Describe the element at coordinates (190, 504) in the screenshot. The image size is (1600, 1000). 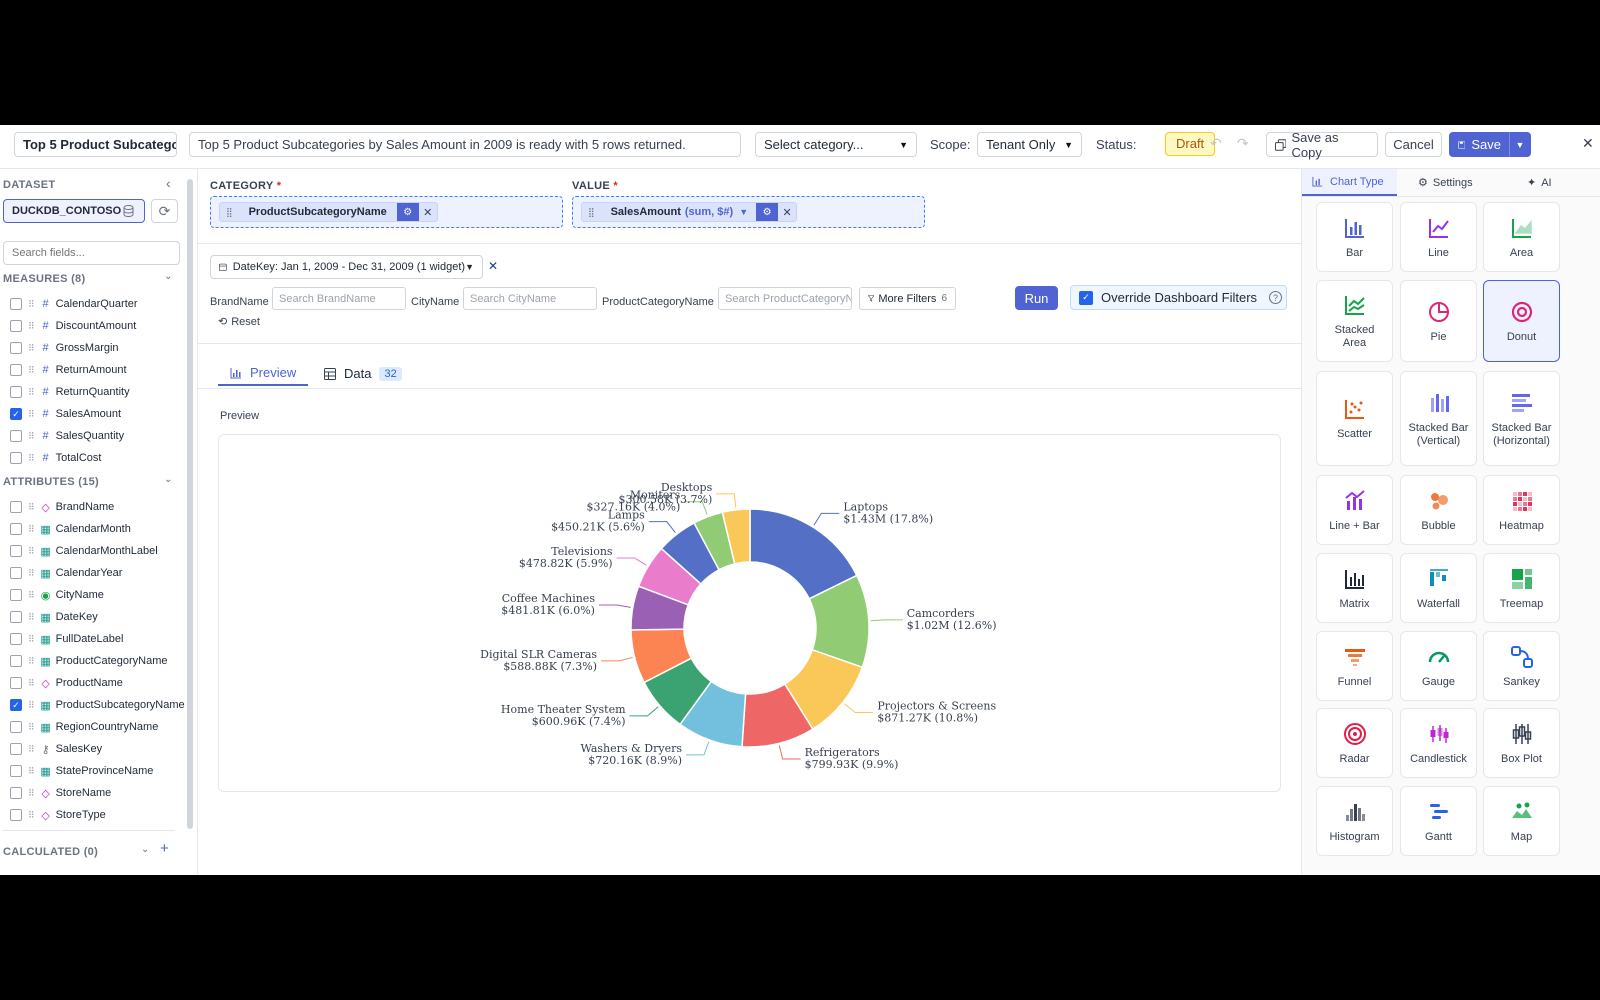
I see `sidebar-scrollbar` at that location.